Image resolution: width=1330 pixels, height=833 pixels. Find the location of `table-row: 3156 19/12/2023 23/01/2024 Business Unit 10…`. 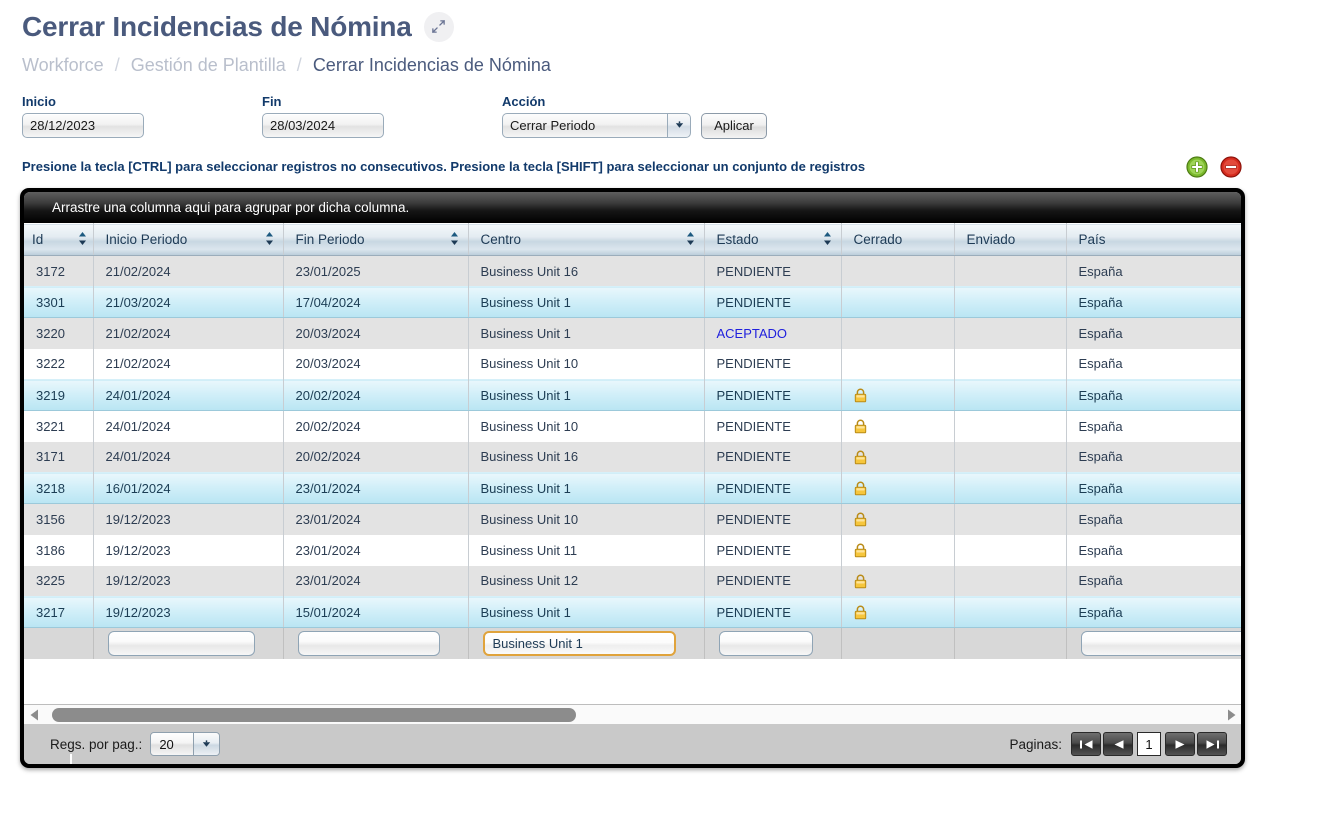

table-row: 3156 19/12/2023 23/01/2024 Business Unit 10… is located at coordinates (632, 519).